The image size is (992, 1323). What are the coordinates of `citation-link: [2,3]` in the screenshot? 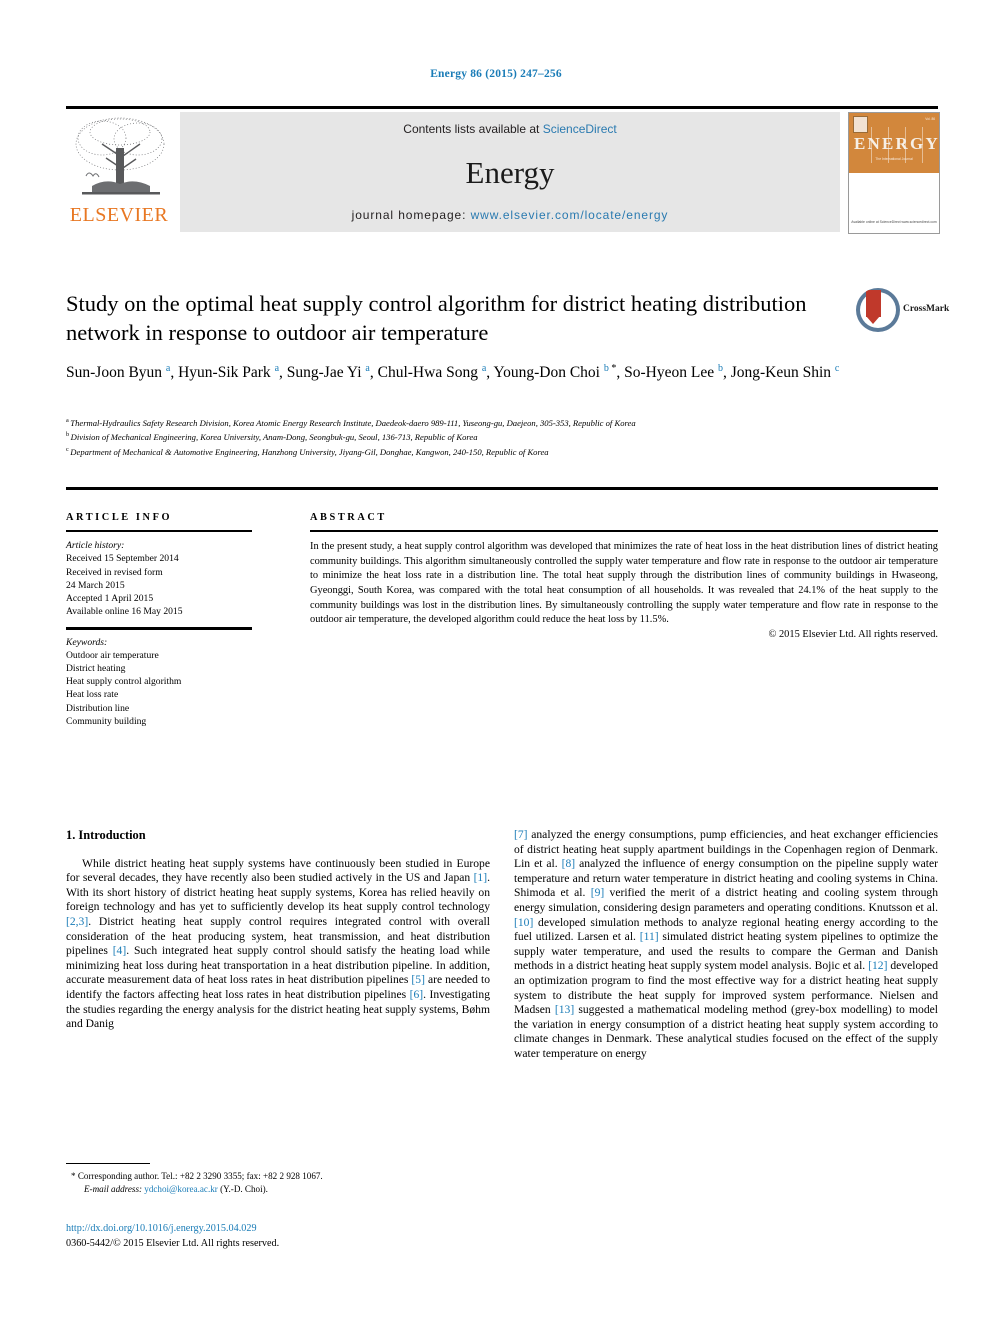 It's located at (77, 921).